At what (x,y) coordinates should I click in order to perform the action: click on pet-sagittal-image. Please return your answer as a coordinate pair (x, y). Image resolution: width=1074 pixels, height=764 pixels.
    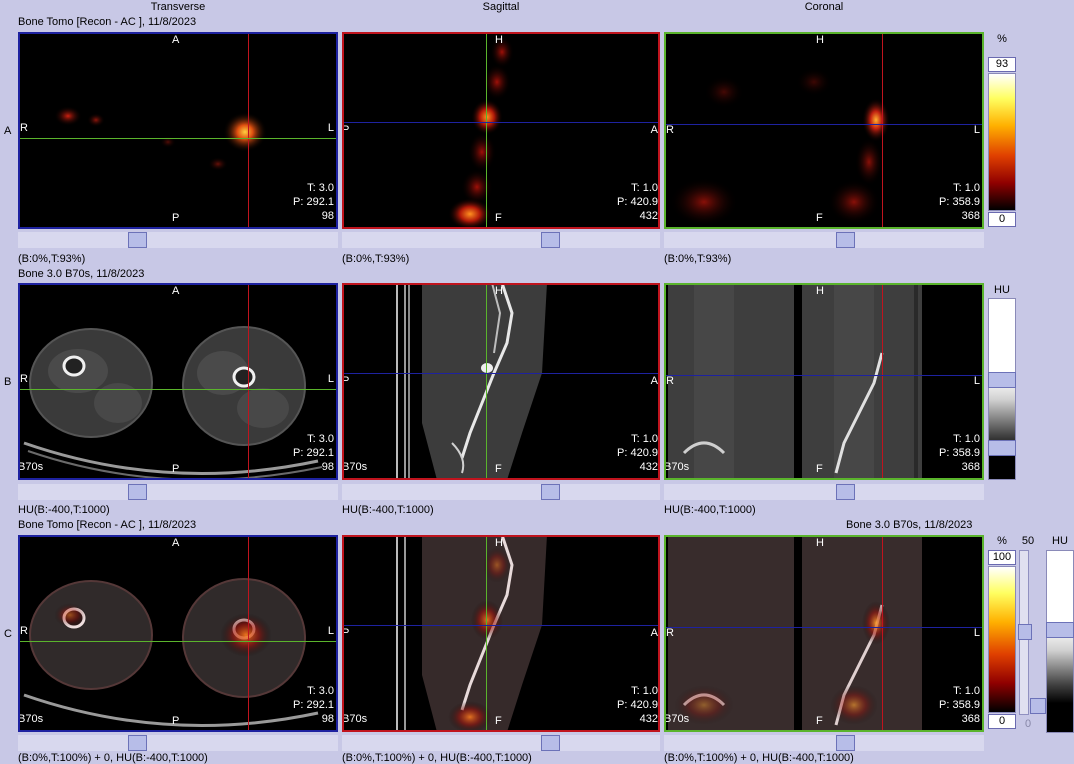
    Looking at the image, I should click on (481, 132).